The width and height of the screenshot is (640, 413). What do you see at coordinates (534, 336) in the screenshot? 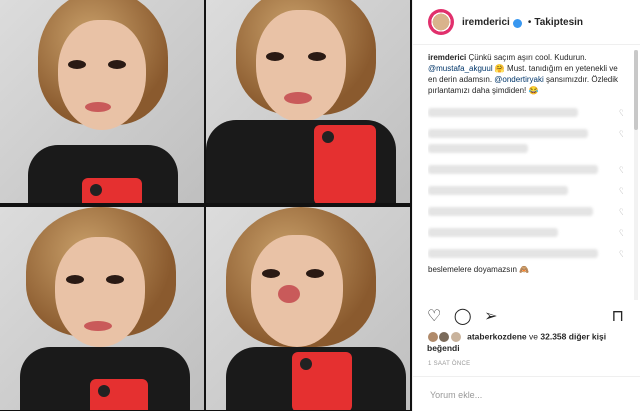
I see `likes-connector: ve` at bounding box center [534, 336].